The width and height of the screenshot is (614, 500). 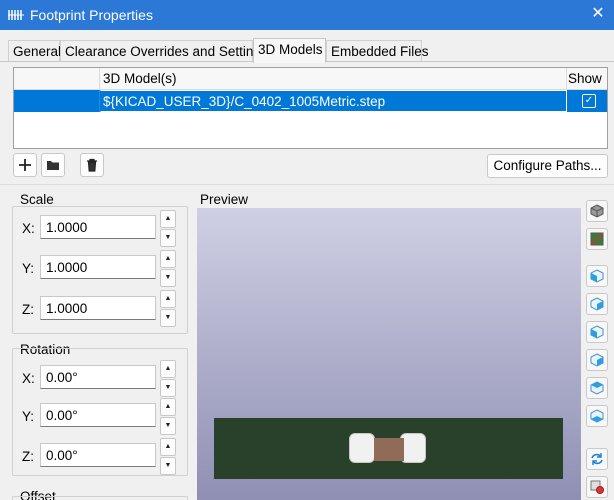 I want to click on reload-icon, so click(x=597, y=459).